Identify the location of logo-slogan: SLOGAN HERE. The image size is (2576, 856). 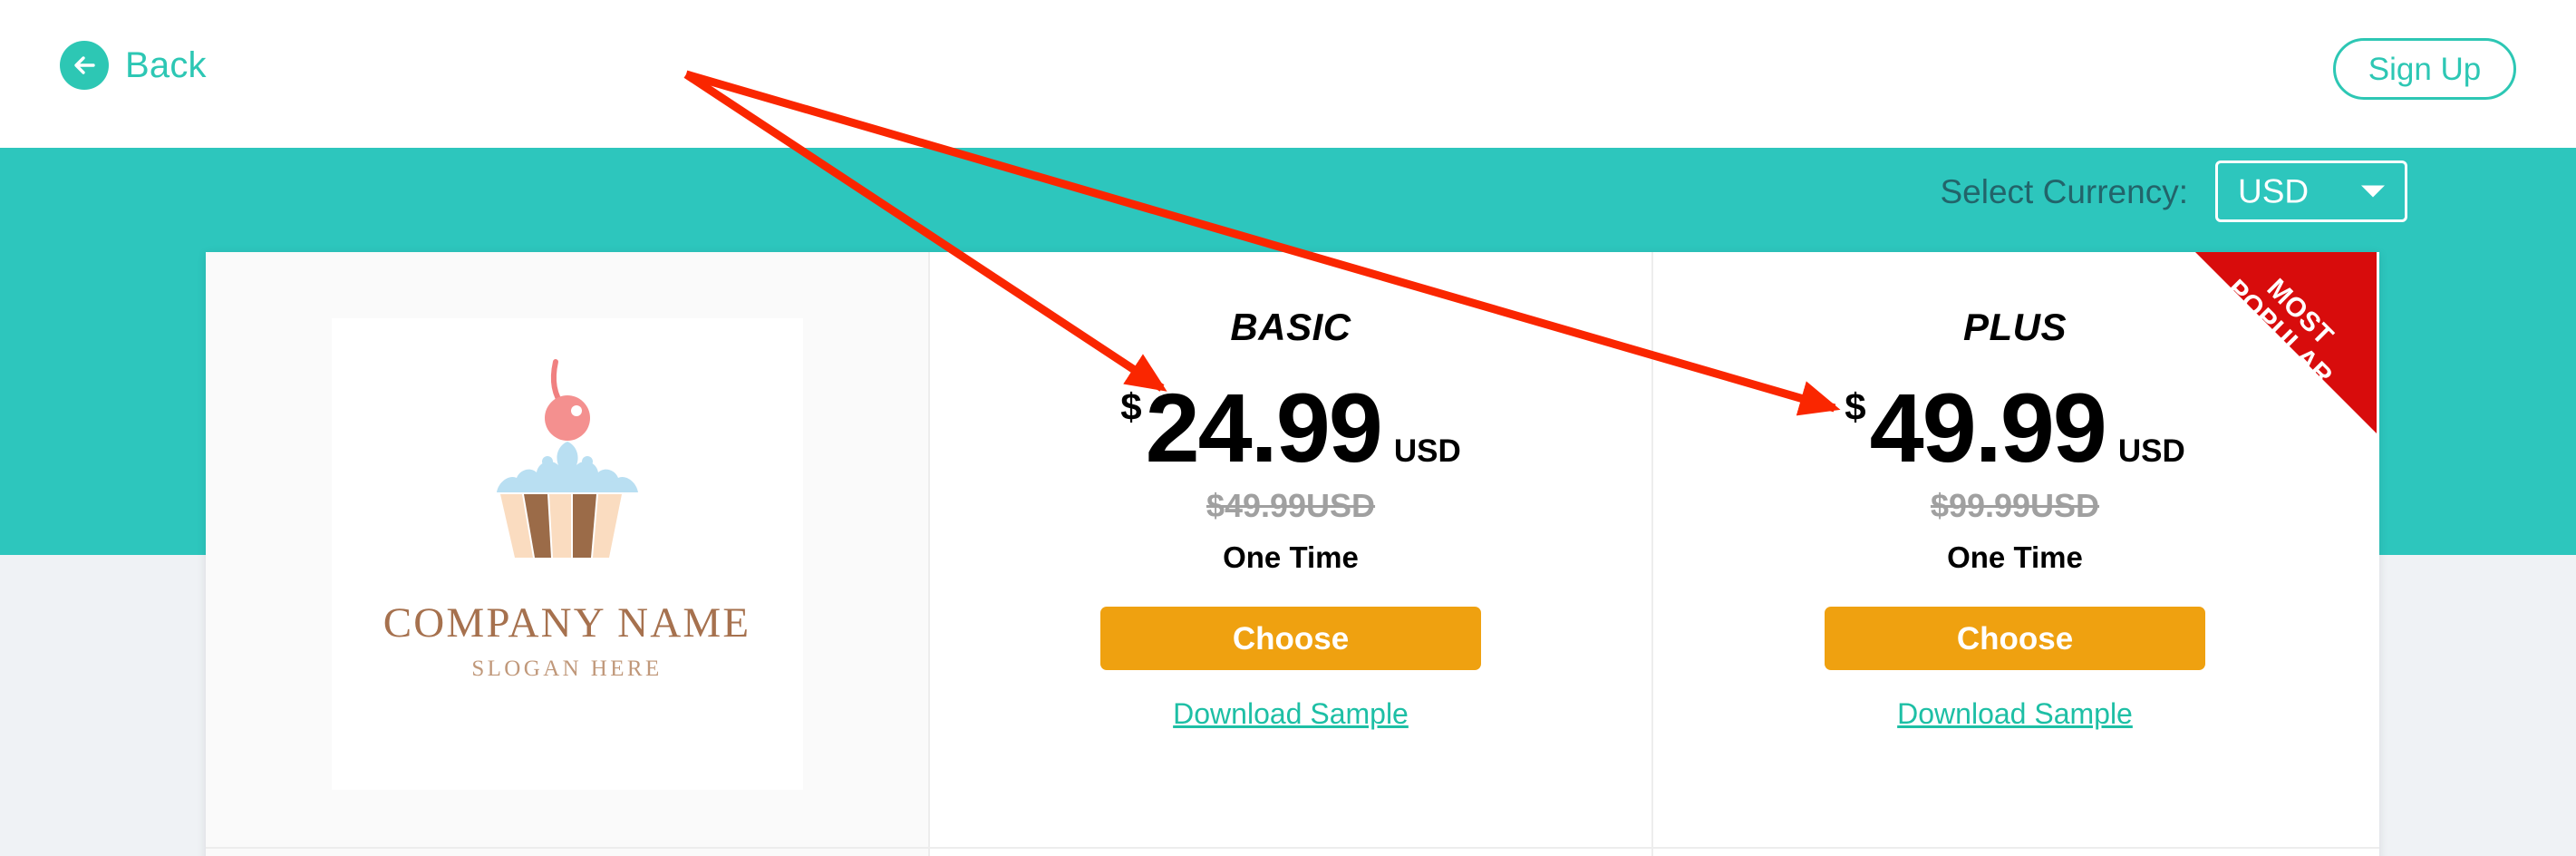
(567, 669).